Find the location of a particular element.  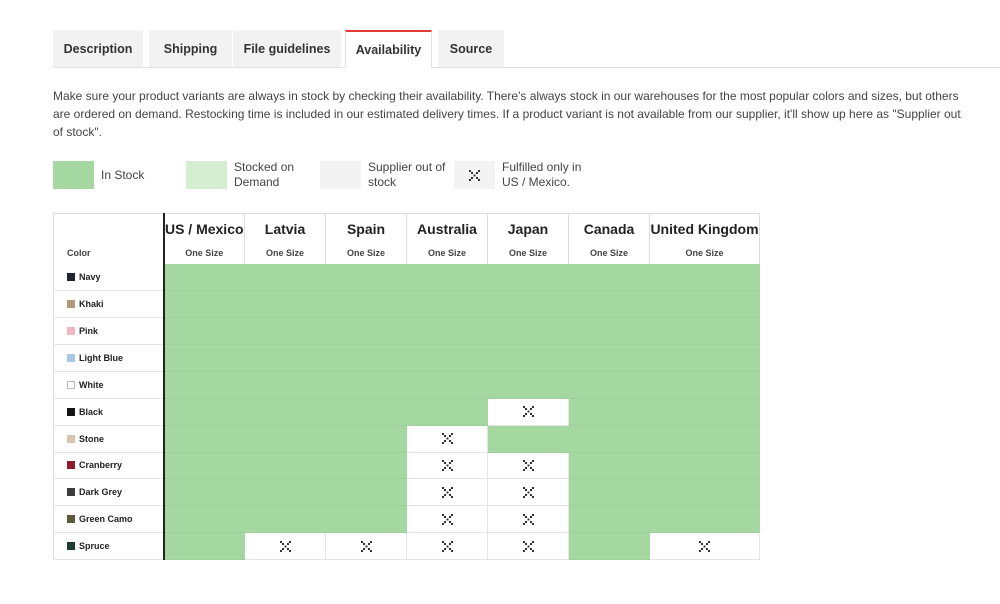

table-row: Light Blue is located at coordinates (406, 358).